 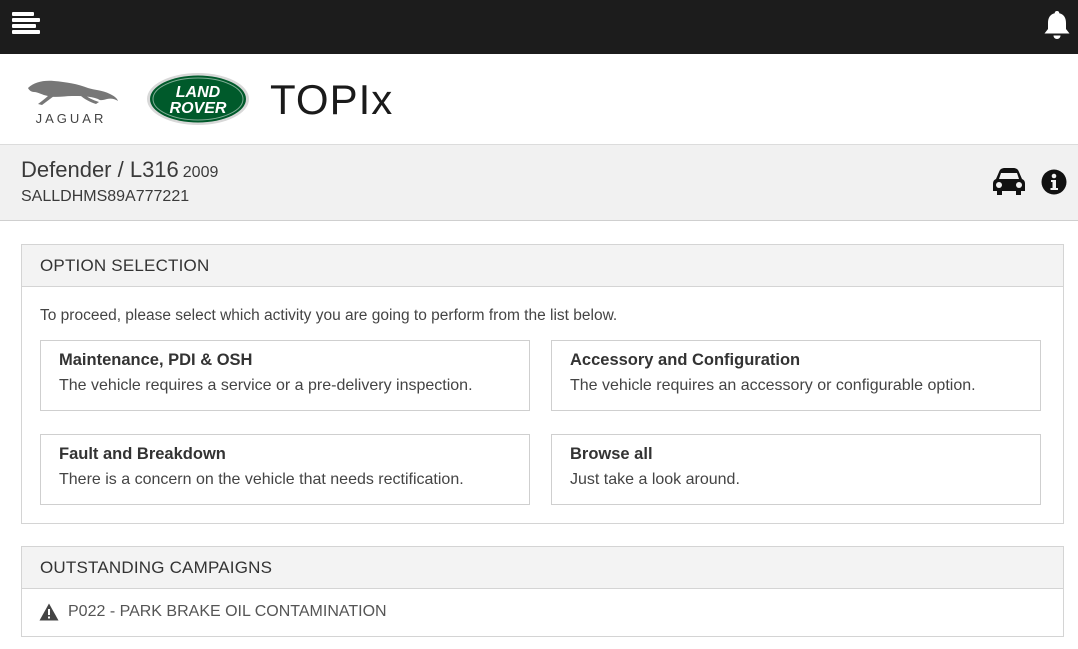 I want to click on brand-bar: JAGUAR LAND ROVER TOPIx, so click(x=539, y=99).